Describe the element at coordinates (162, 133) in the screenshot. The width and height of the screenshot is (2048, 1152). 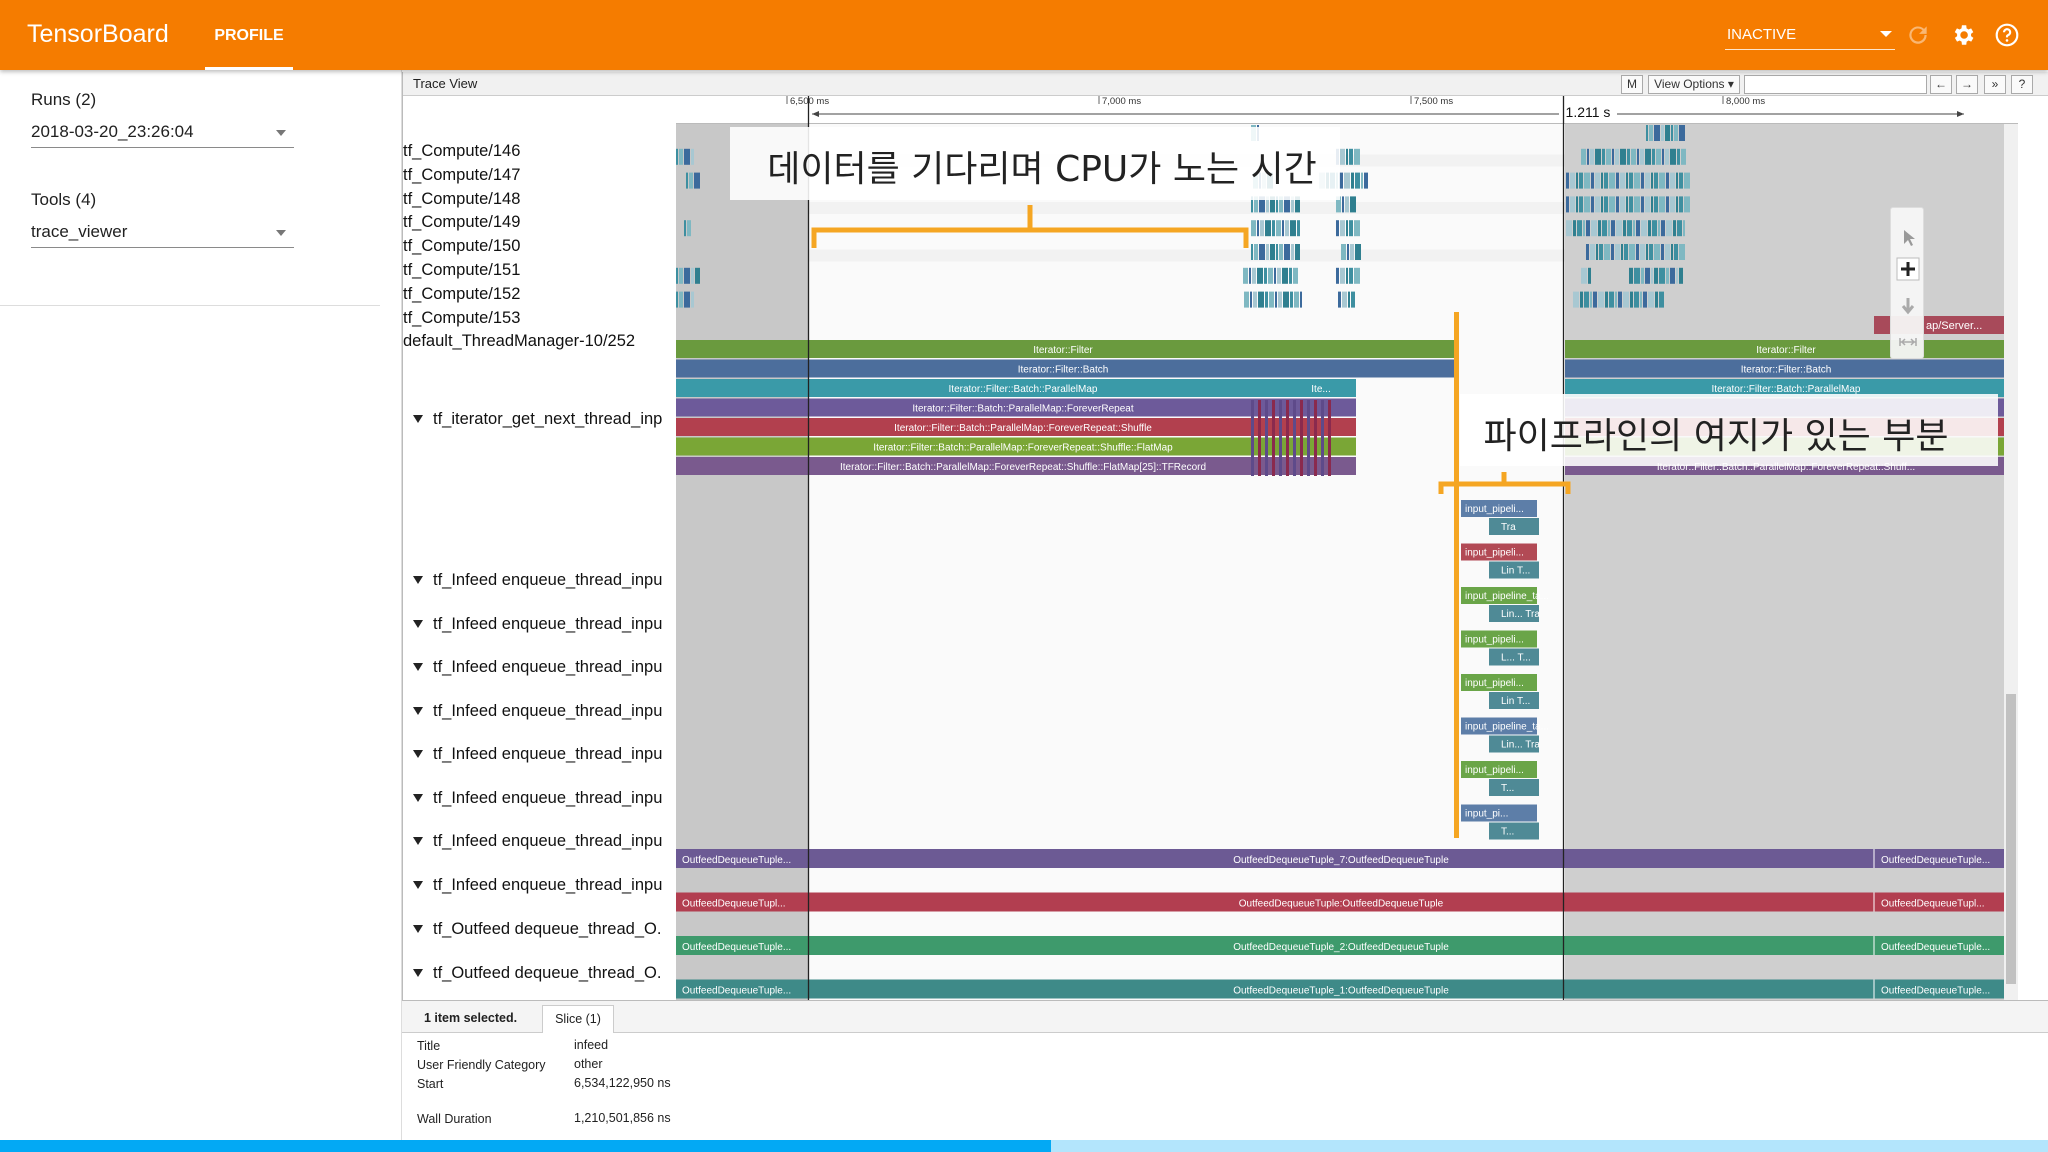
I see `runs-select: 2018-03-20_23:26:04` at that location.